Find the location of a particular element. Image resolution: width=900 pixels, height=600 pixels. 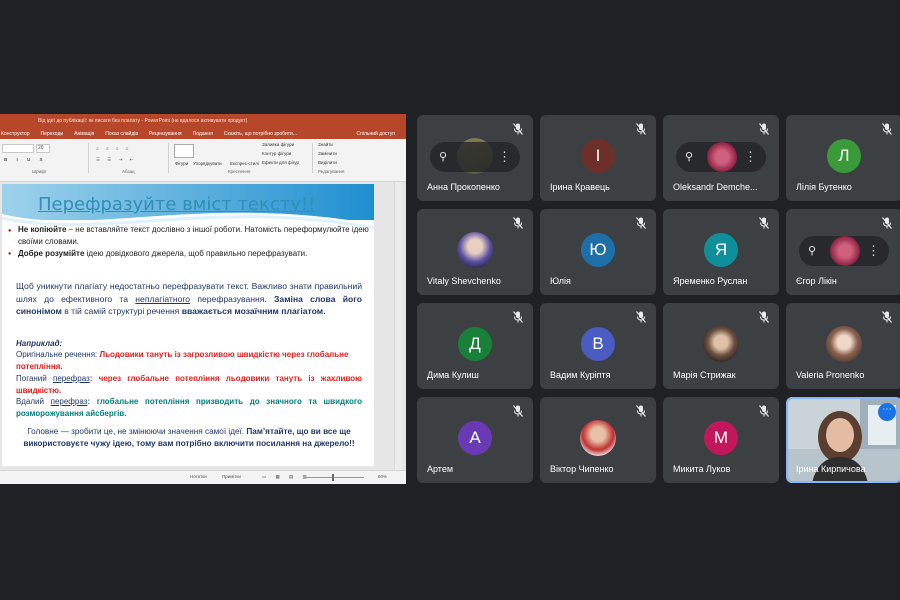

participant-name: Анна Прокопенко is located at coordinates (463, 187).